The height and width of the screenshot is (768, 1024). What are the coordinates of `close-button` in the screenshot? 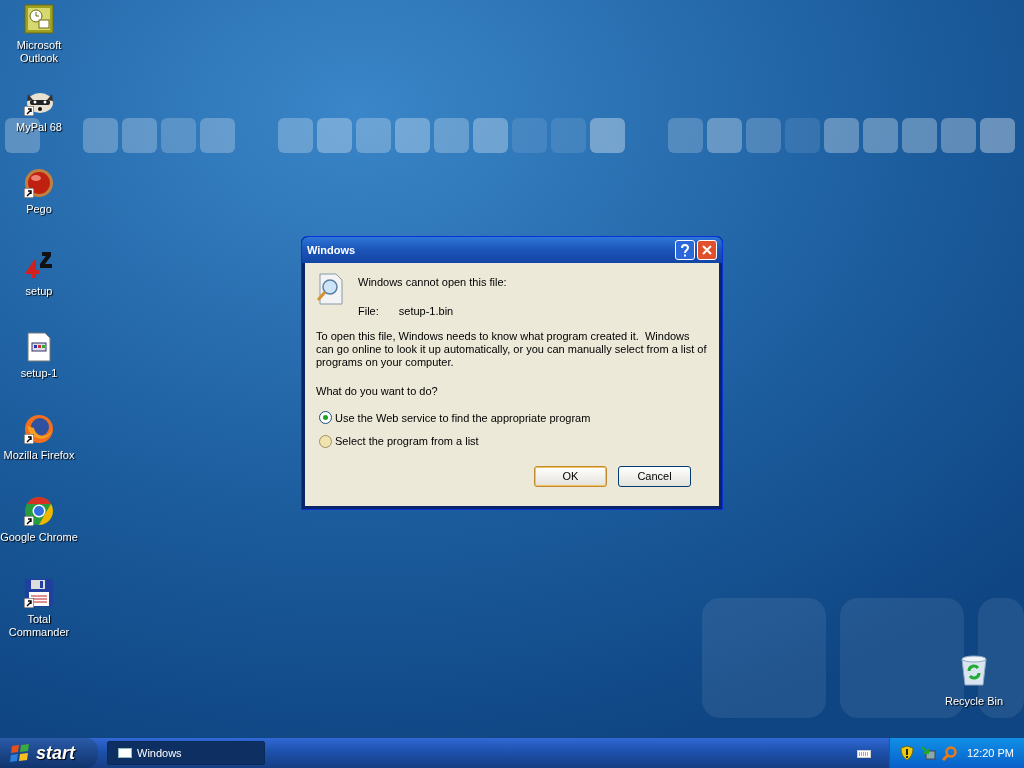 It's located at (707, 250).